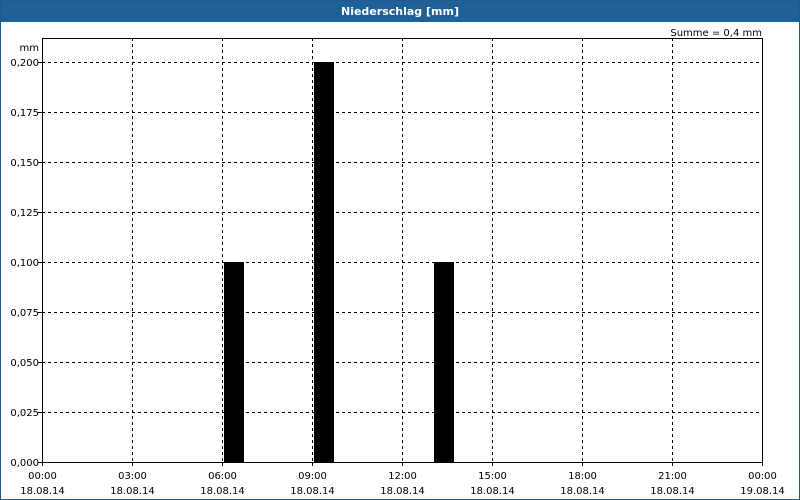  What do you see at coordinates (132, 476) in the screenshot?
I see `x-tick-label-time: 03:00` at bounding box center [132, 476].